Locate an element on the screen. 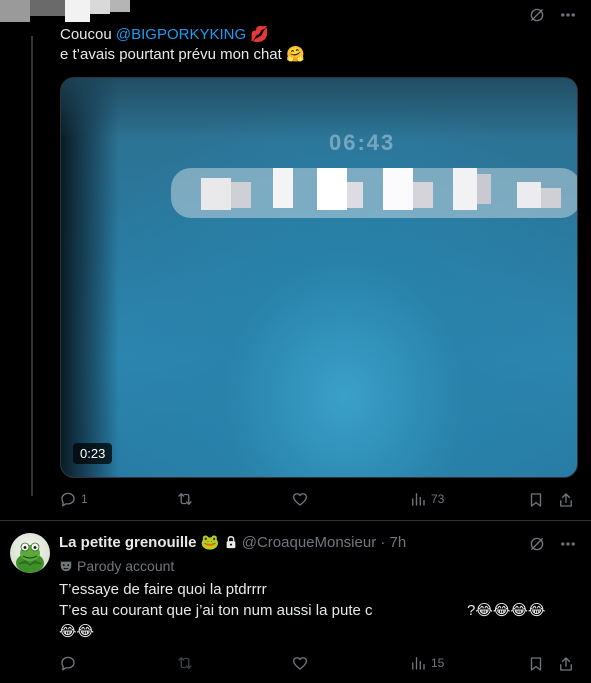 This screenshot has height=683, width=591. avatar is located at coordinates (30, 553).